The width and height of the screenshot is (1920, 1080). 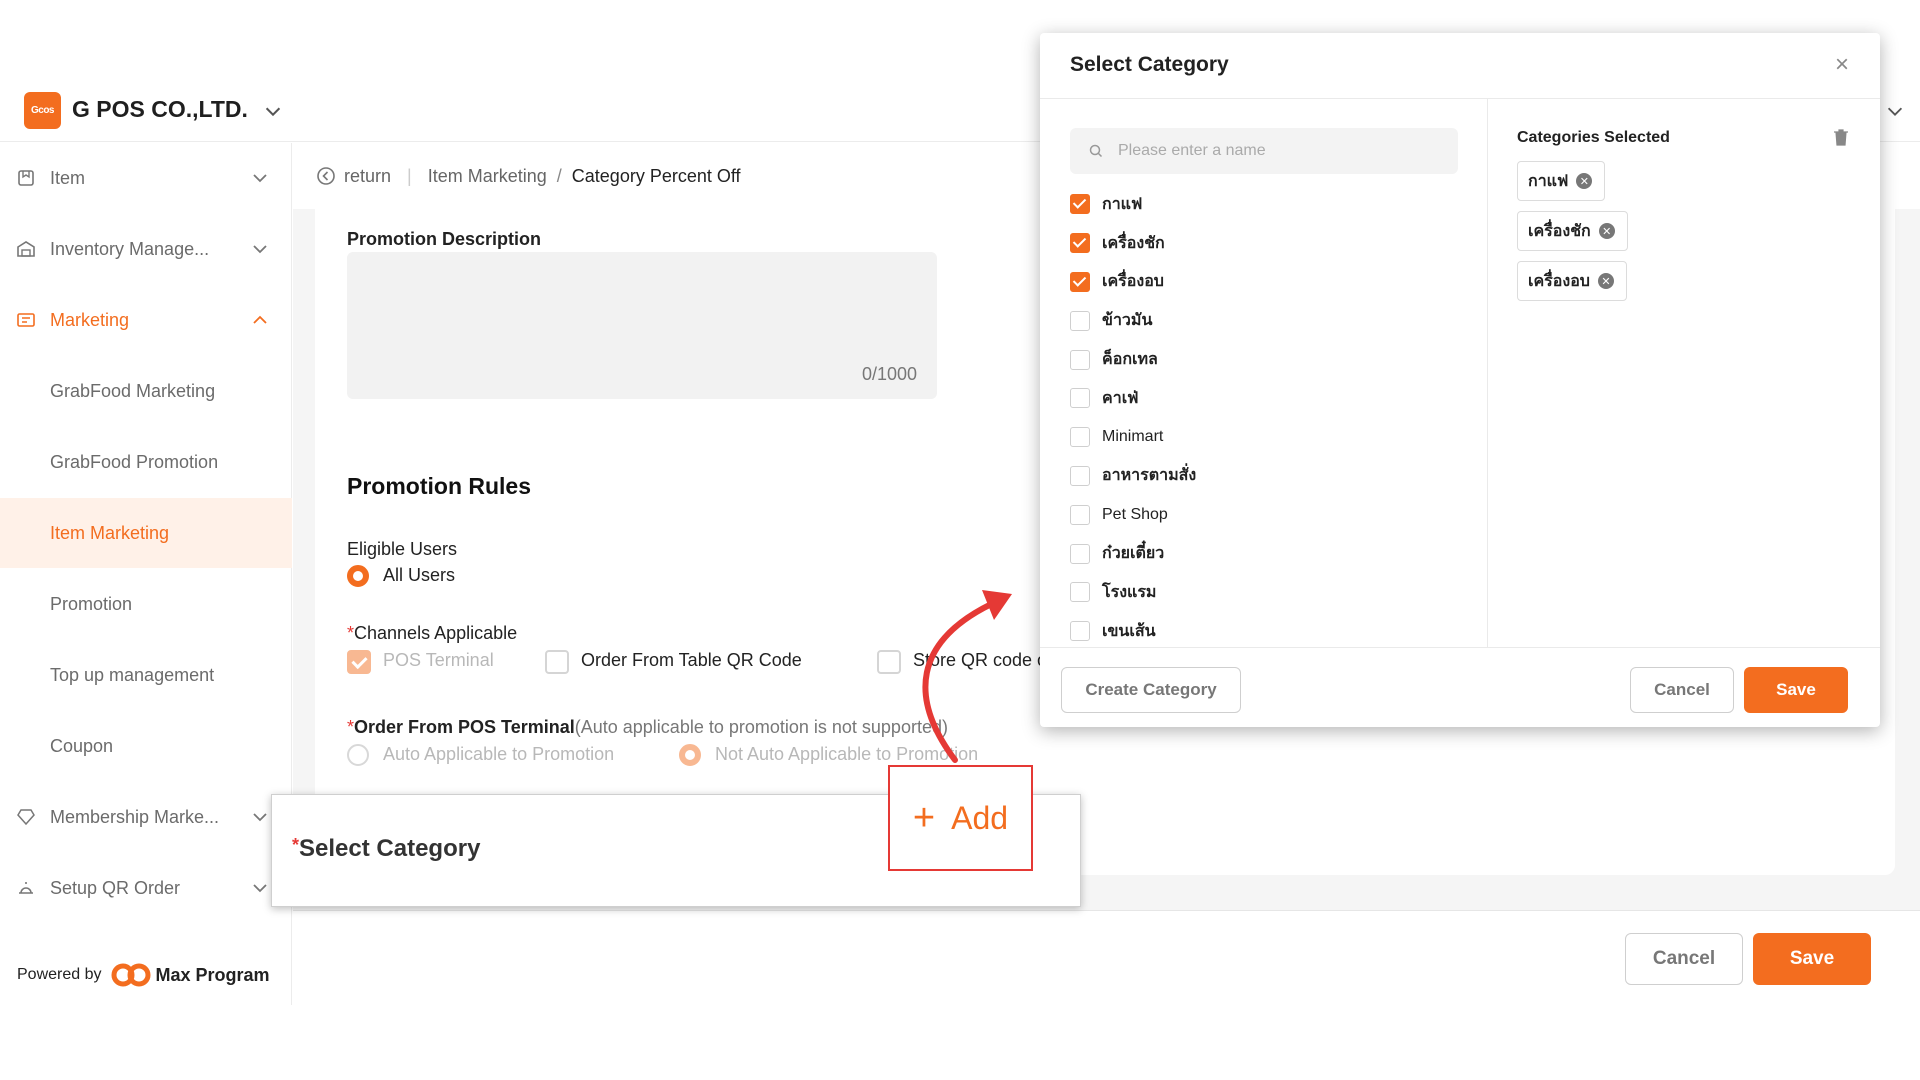 I want to click on sidebar-item-label: Item, so click(x=68, y=177).